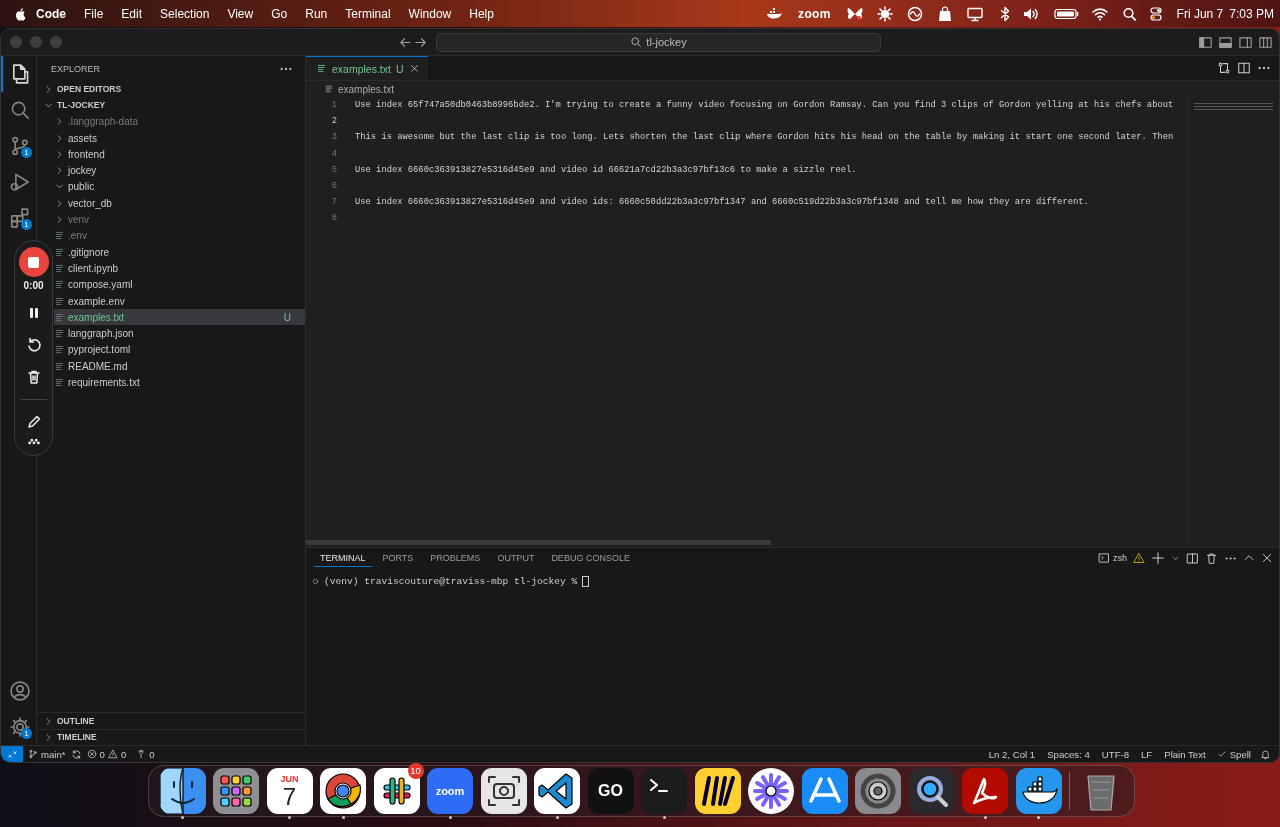 This screenshot has height=827, width=1280. I want to click on swirl-icon, so click(914, 13).